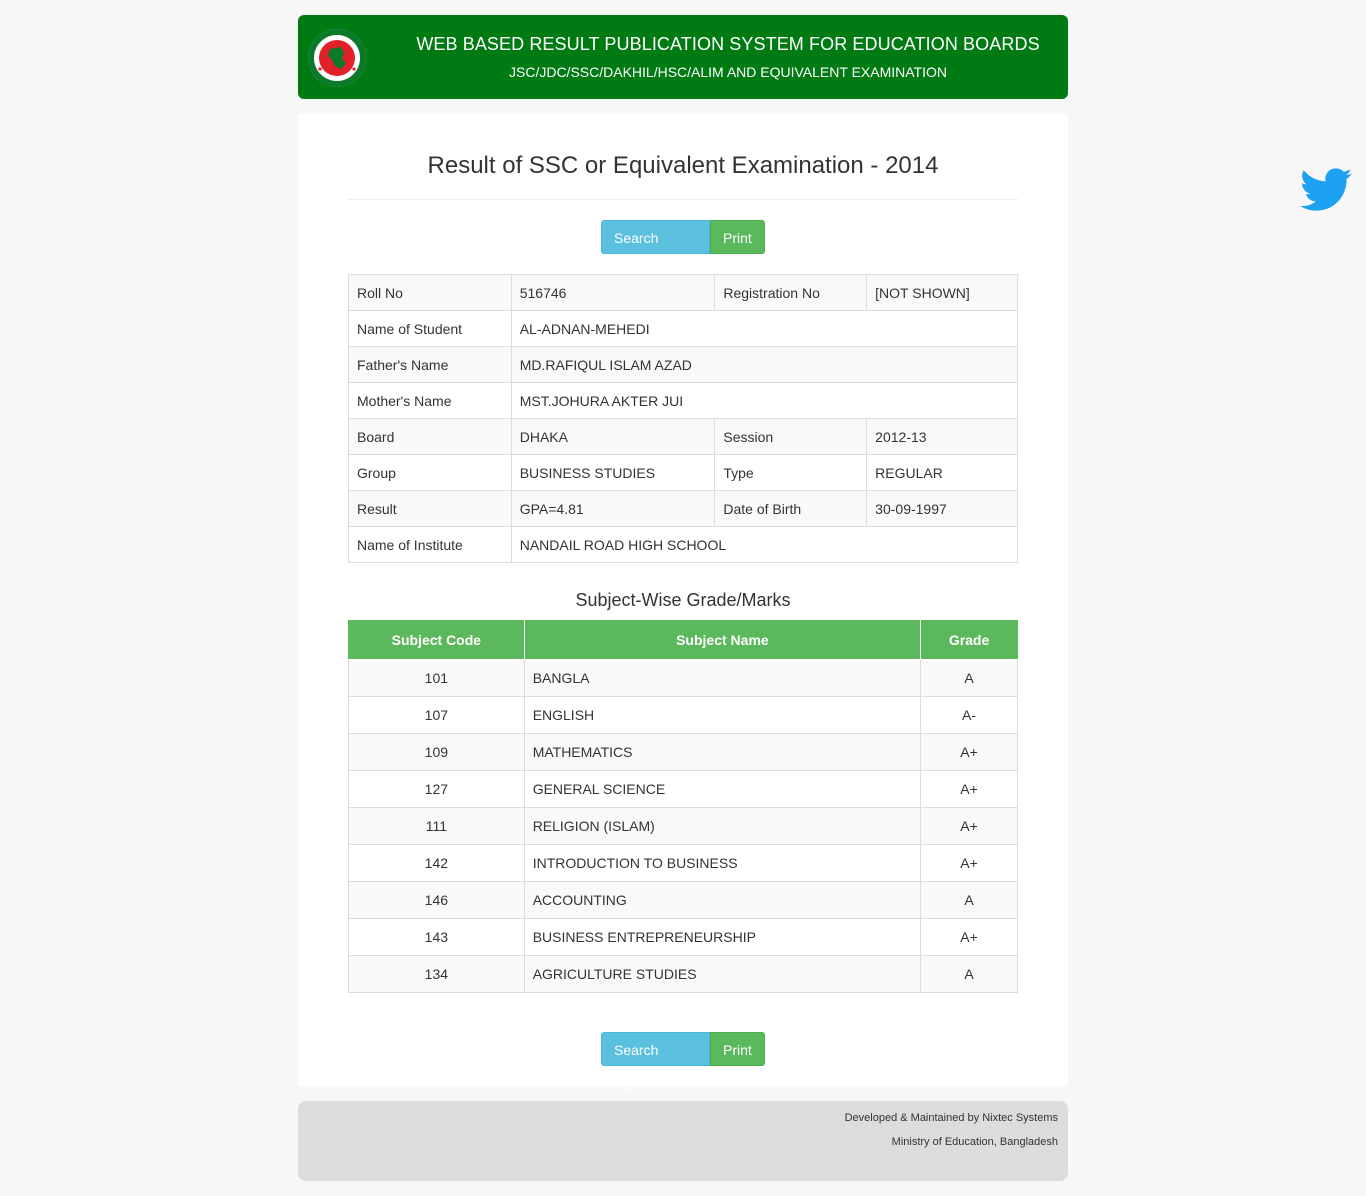 This screenshot has height=1196, width=1366. What do you see at coordinates (951, 1118) in the screenshot?
I see `footer-developer: Developed & Maintained by Nixtec Systems` at bounding box center [951, 1118].